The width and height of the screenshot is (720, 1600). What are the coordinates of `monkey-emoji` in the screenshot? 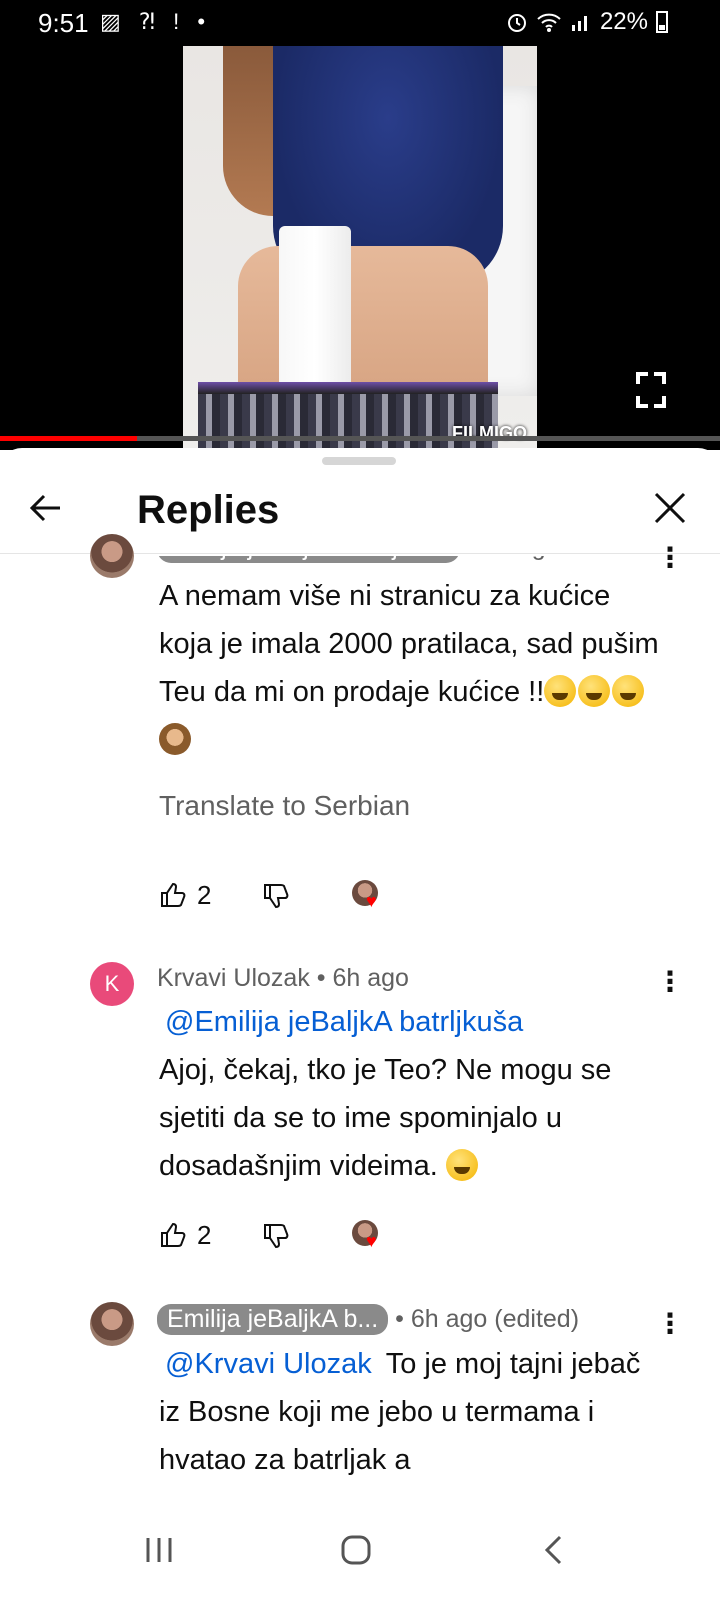 It's located at (175, 739).